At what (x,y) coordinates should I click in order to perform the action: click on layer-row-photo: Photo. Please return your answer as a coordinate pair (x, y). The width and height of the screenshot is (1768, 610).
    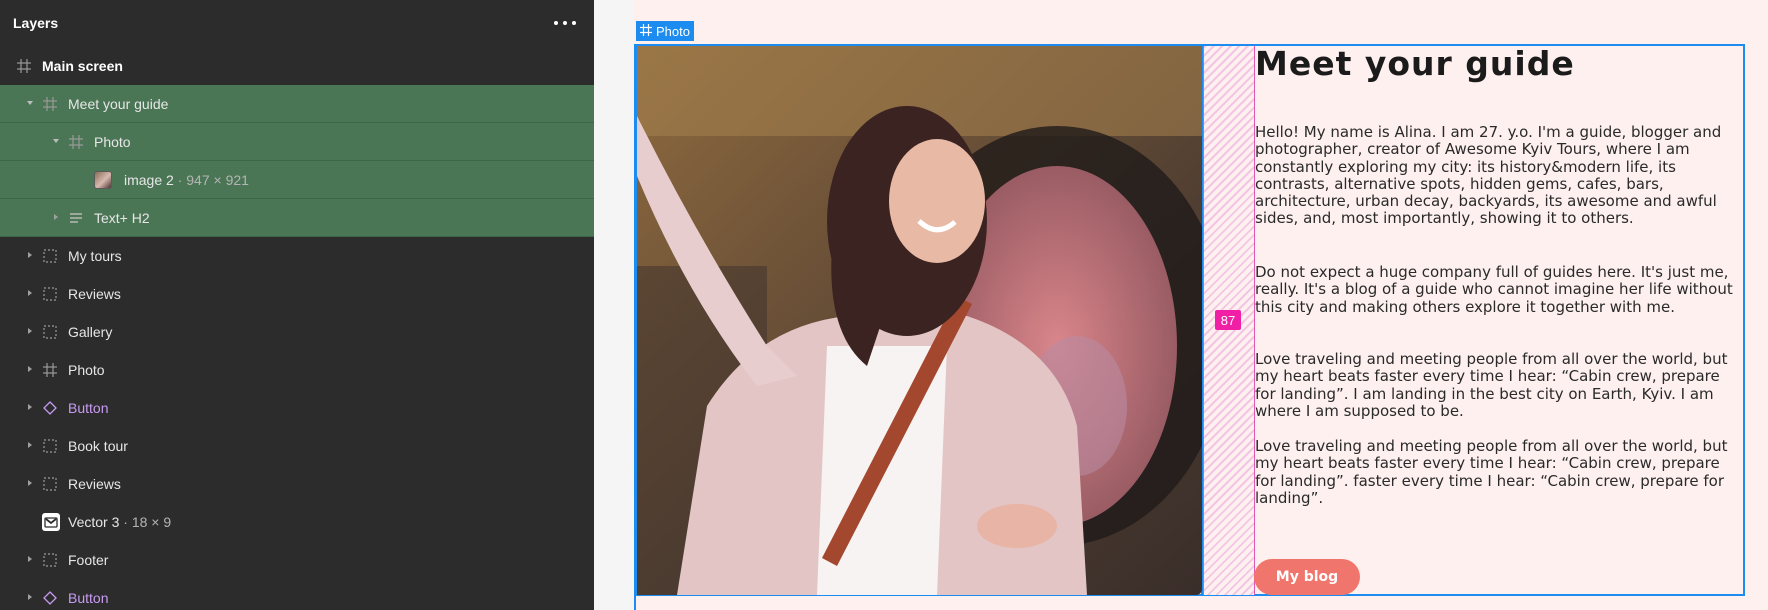
    Looking at the image, I should click on (297, 370).